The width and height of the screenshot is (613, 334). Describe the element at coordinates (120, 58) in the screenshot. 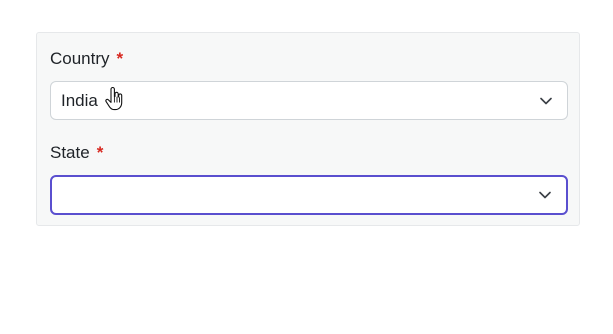

I see `country-required-marker: *` at that location.